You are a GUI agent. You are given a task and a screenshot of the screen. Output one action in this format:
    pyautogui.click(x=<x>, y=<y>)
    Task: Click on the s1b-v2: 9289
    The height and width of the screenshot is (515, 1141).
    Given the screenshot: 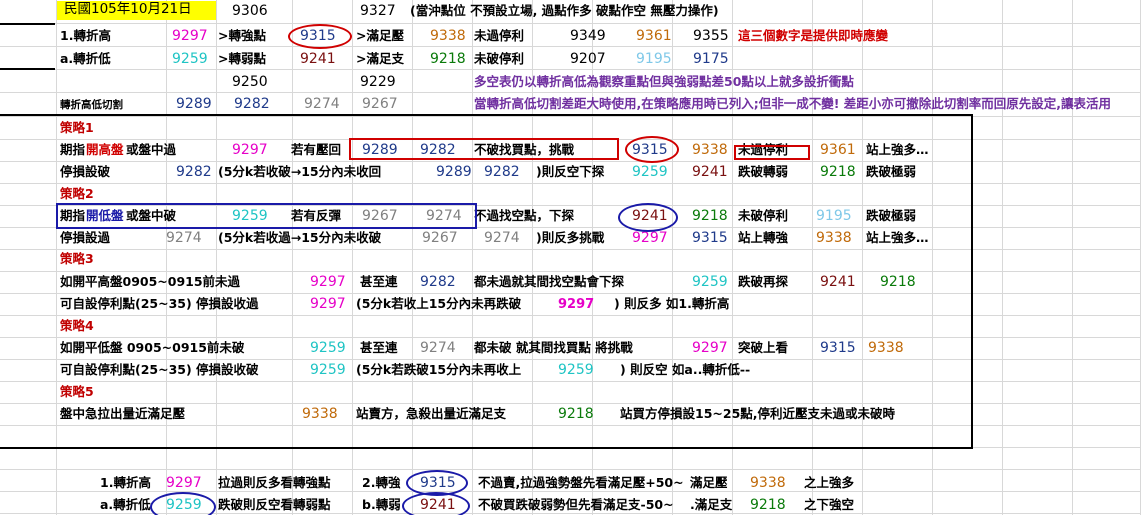 What is the action you would take?
    pyautogui.click(x=454, y=172)
    